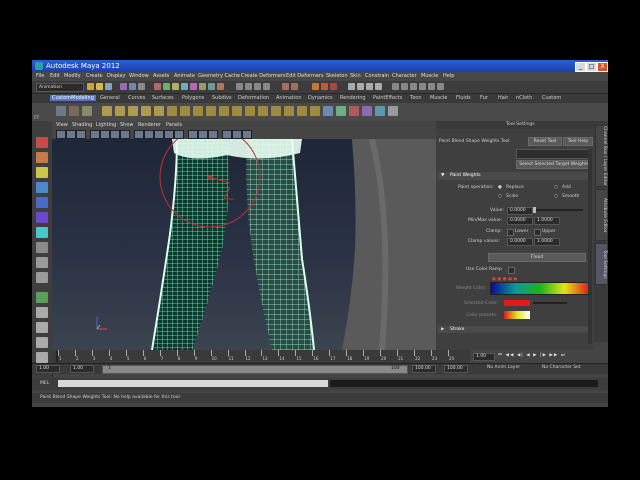 This screenshot has height=480, width=640. Describe the element at coordinates (305, 76) in the screenshot. I see `menu-edit-deformers: Edit Deformers` at that location.